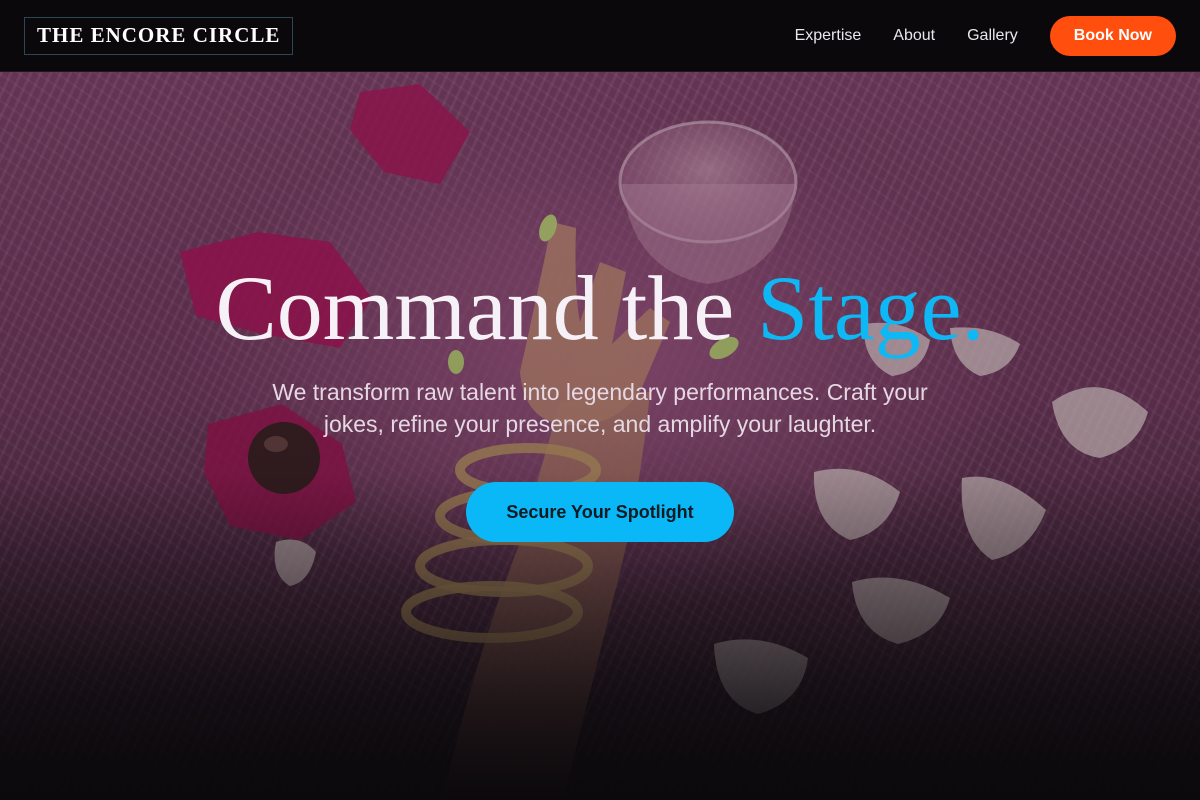  Describe the element at coordinates (600, 512) in the screenshot. I see `secure-spotlight-button: Secure Your Spotlight` at that location.